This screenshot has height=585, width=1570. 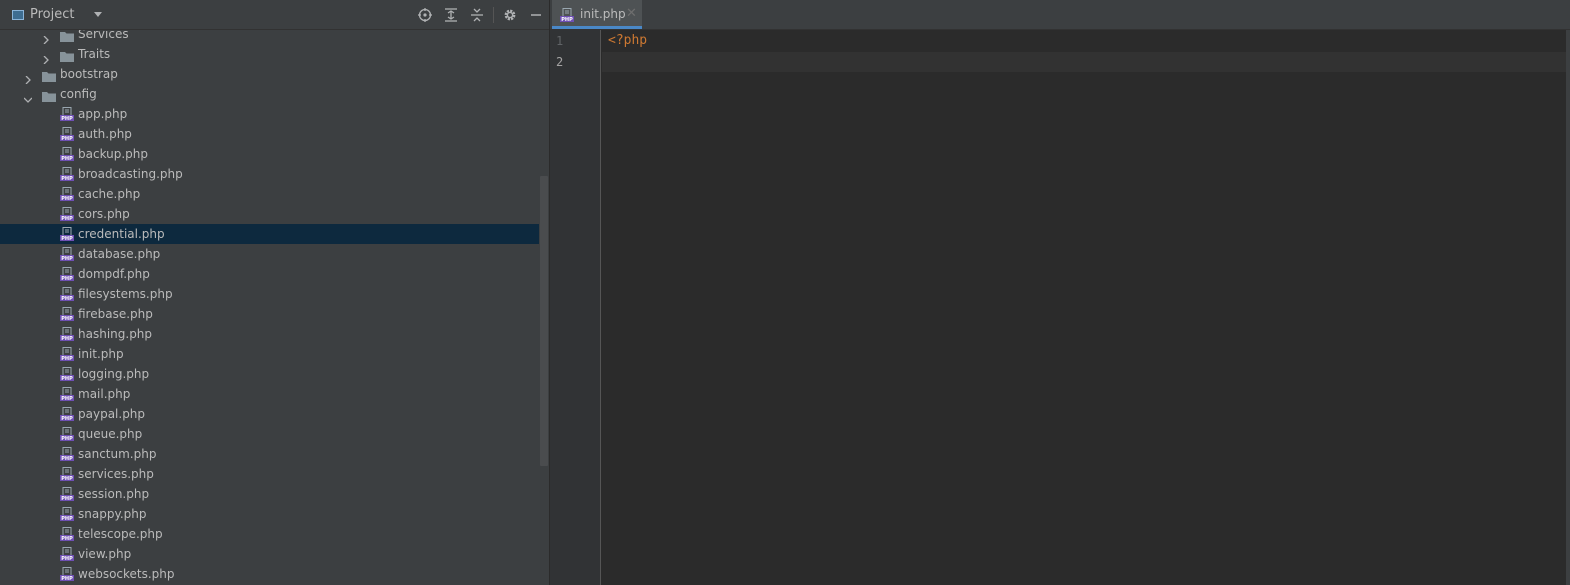 What do you see at coordinates (119, 254) in the screenshot?
I see `file-label: database.php` at bounding box center [119, 254].